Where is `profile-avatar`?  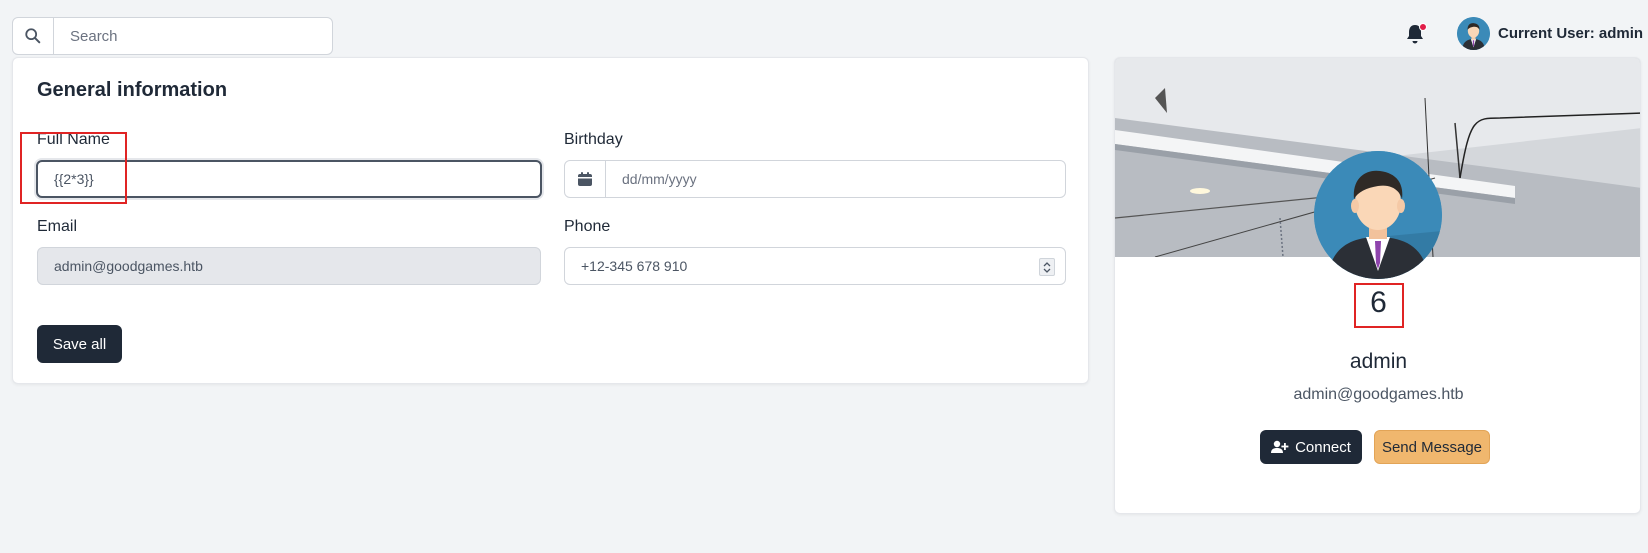 profile-avatar is located at coordinates (1378, 215).